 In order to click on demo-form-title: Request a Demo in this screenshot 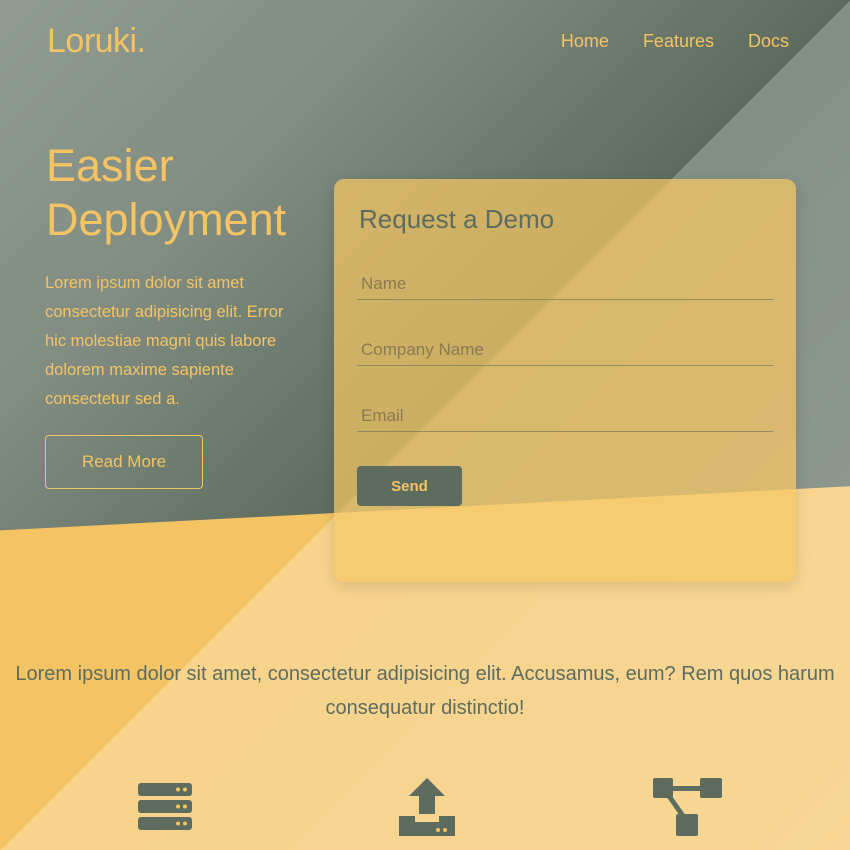, I will do `click(457, 219)`.